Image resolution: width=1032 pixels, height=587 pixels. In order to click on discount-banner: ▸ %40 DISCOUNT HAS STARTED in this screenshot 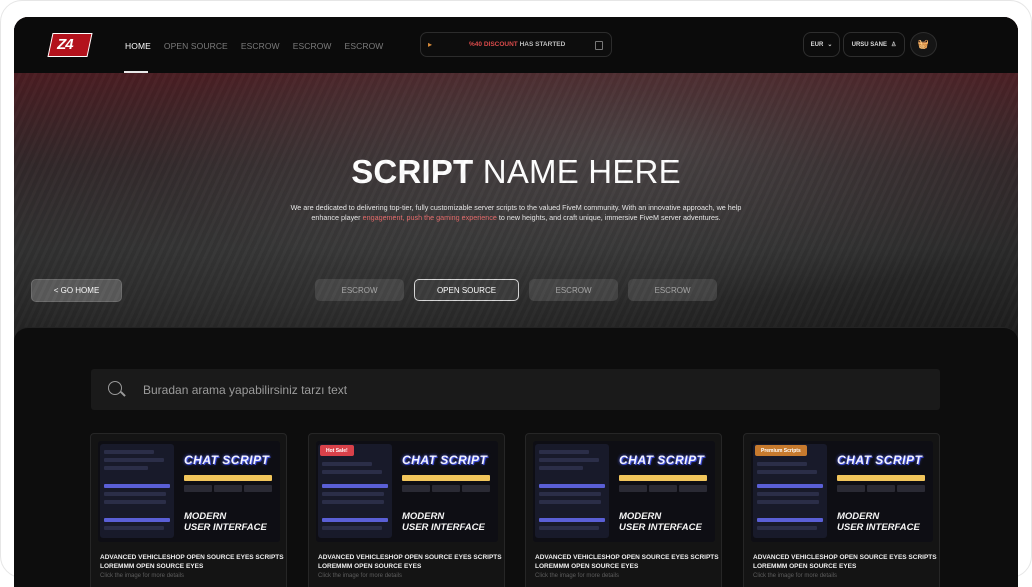, I will do `click(516, 44)`.